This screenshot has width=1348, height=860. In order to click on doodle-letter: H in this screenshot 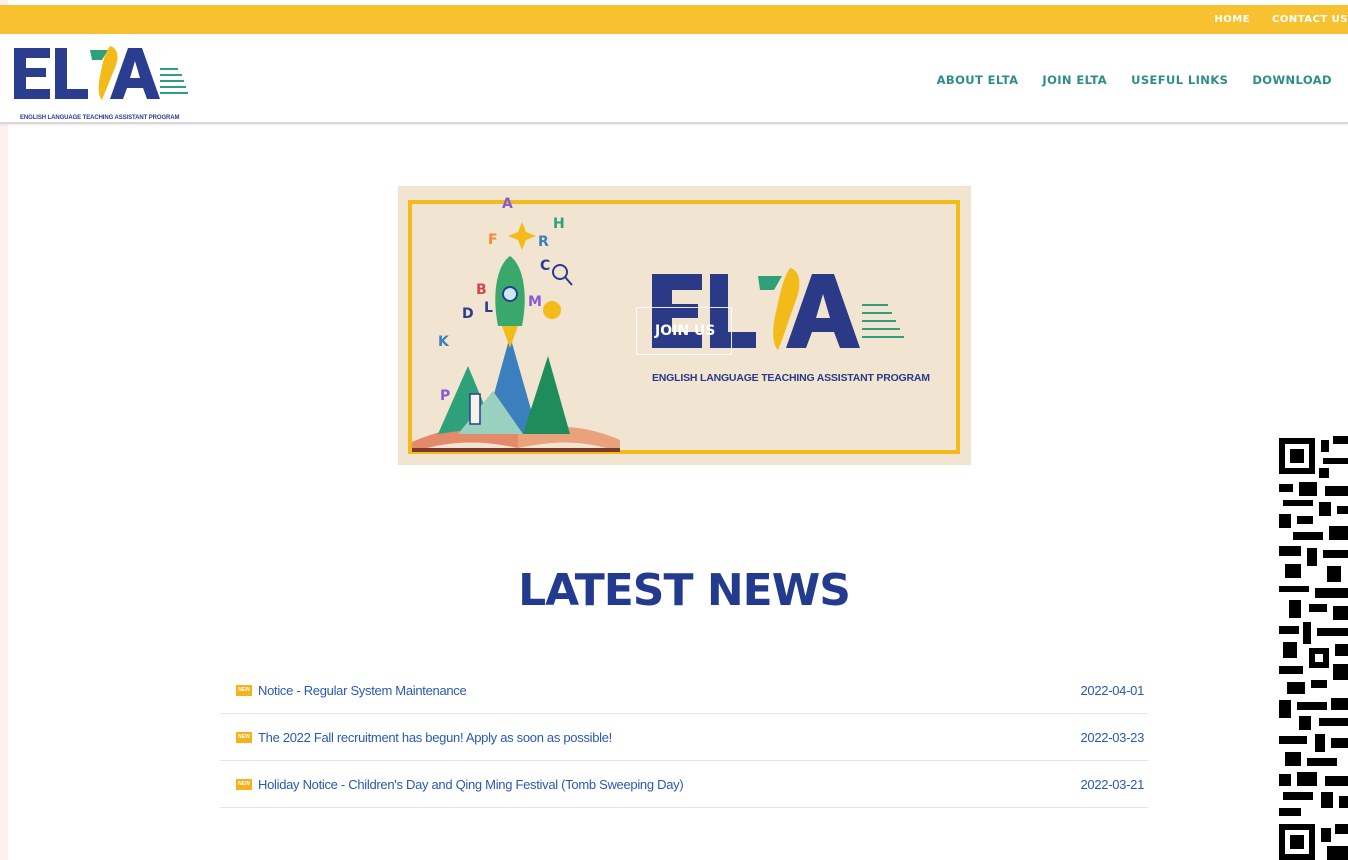, I will do `click(559, 224)`.